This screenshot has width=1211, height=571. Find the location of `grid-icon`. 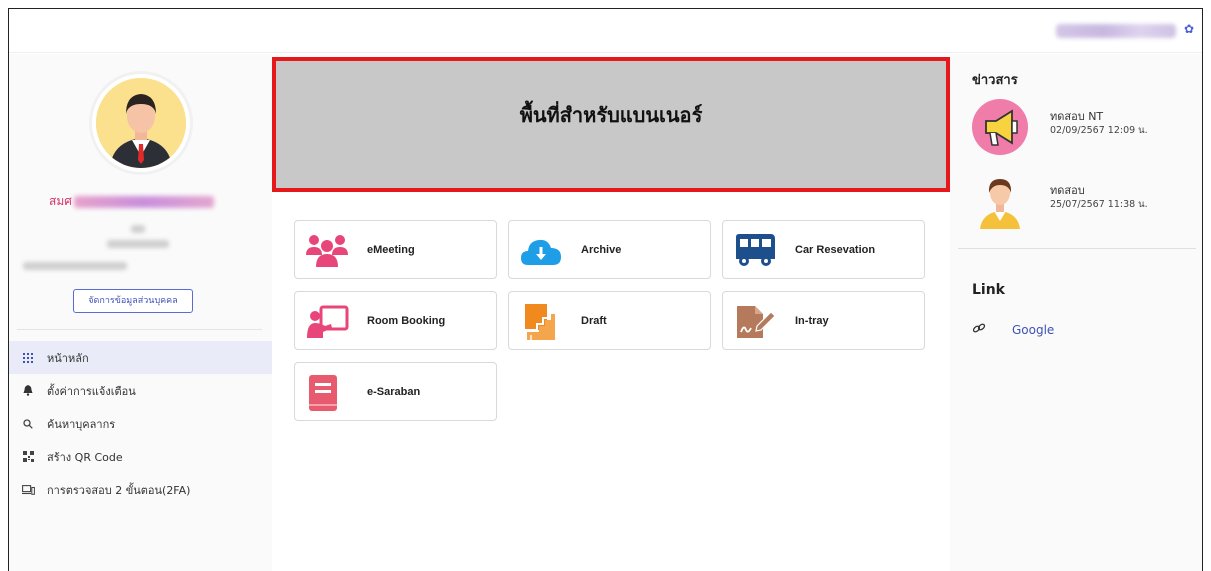

grid-icon is located at coordinates (28, 358).